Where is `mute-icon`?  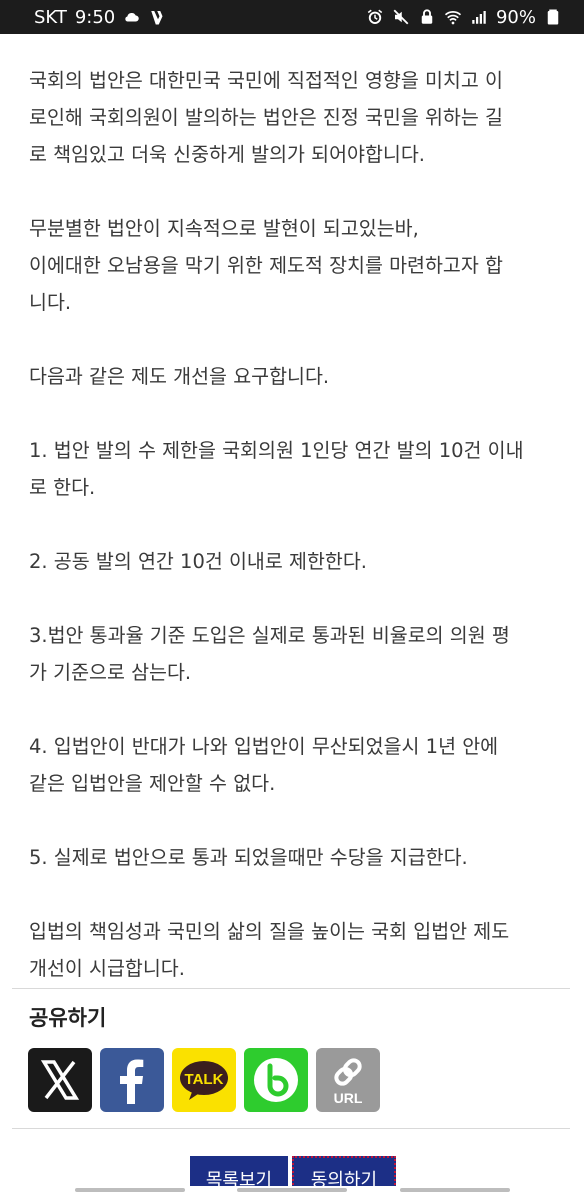 mute-icon is located at coordinates (401, 17).